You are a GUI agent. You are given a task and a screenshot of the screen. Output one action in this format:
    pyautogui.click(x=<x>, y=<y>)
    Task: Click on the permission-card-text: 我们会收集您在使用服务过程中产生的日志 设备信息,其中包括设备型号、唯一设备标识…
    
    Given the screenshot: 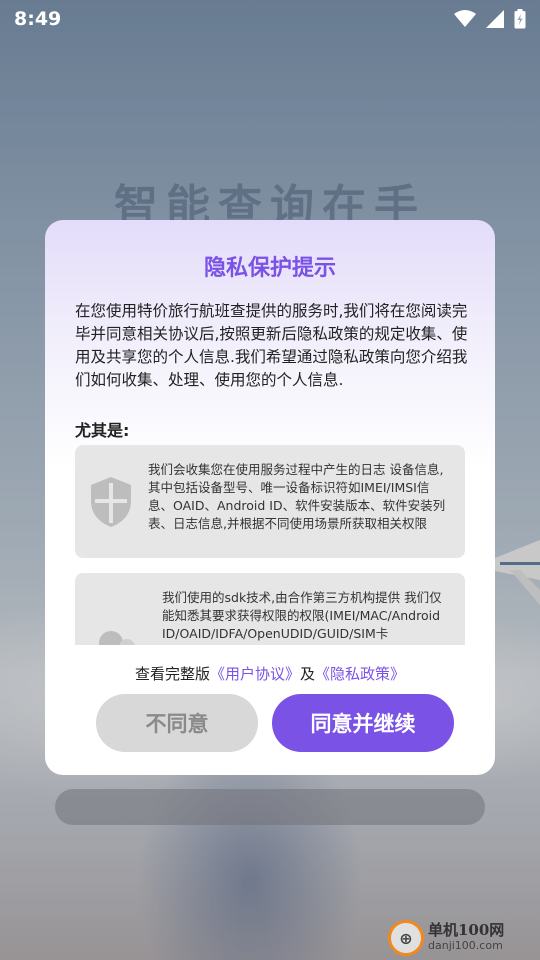 What is the action you would take?
    pyautogui.click(x=297, y=496)
    